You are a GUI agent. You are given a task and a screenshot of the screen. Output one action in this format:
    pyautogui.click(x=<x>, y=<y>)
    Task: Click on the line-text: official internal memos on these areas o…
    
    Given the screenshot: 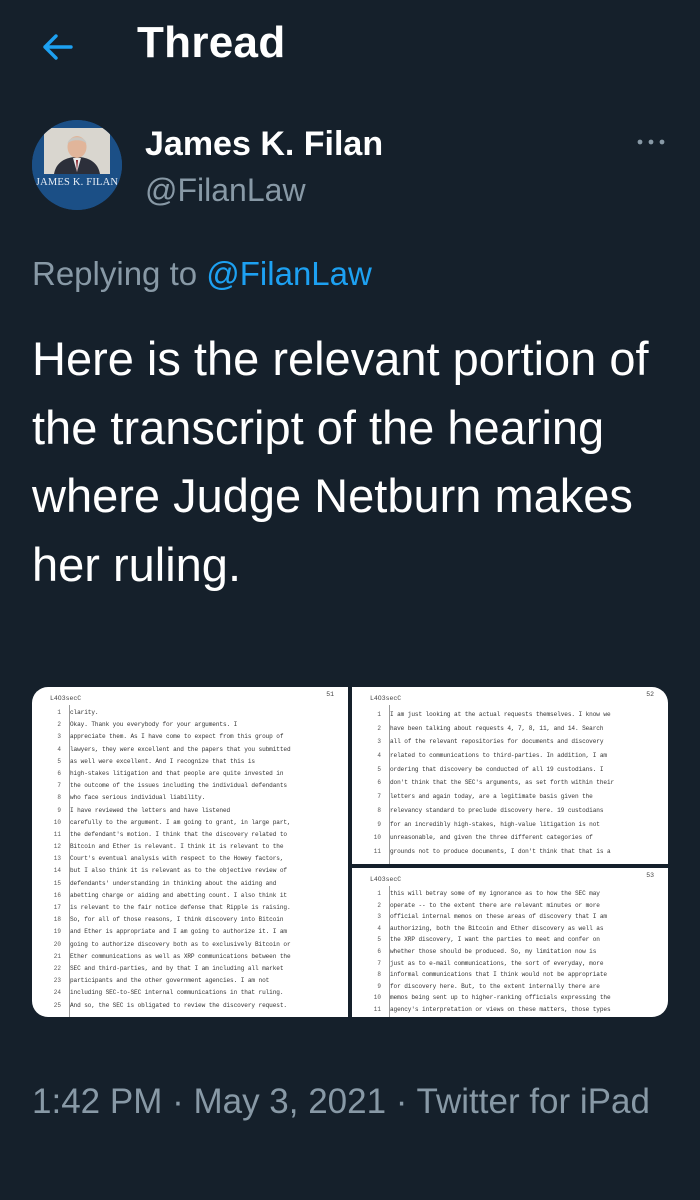 What is the action you would take?
    pyautogui.click(x=498, y=917)
    